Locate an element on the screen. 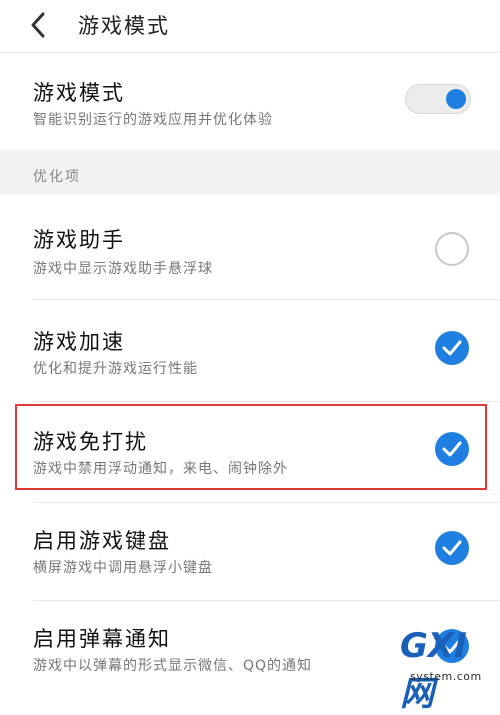  list-item-title: 游戏助手 is located at coordinates (79, 240).